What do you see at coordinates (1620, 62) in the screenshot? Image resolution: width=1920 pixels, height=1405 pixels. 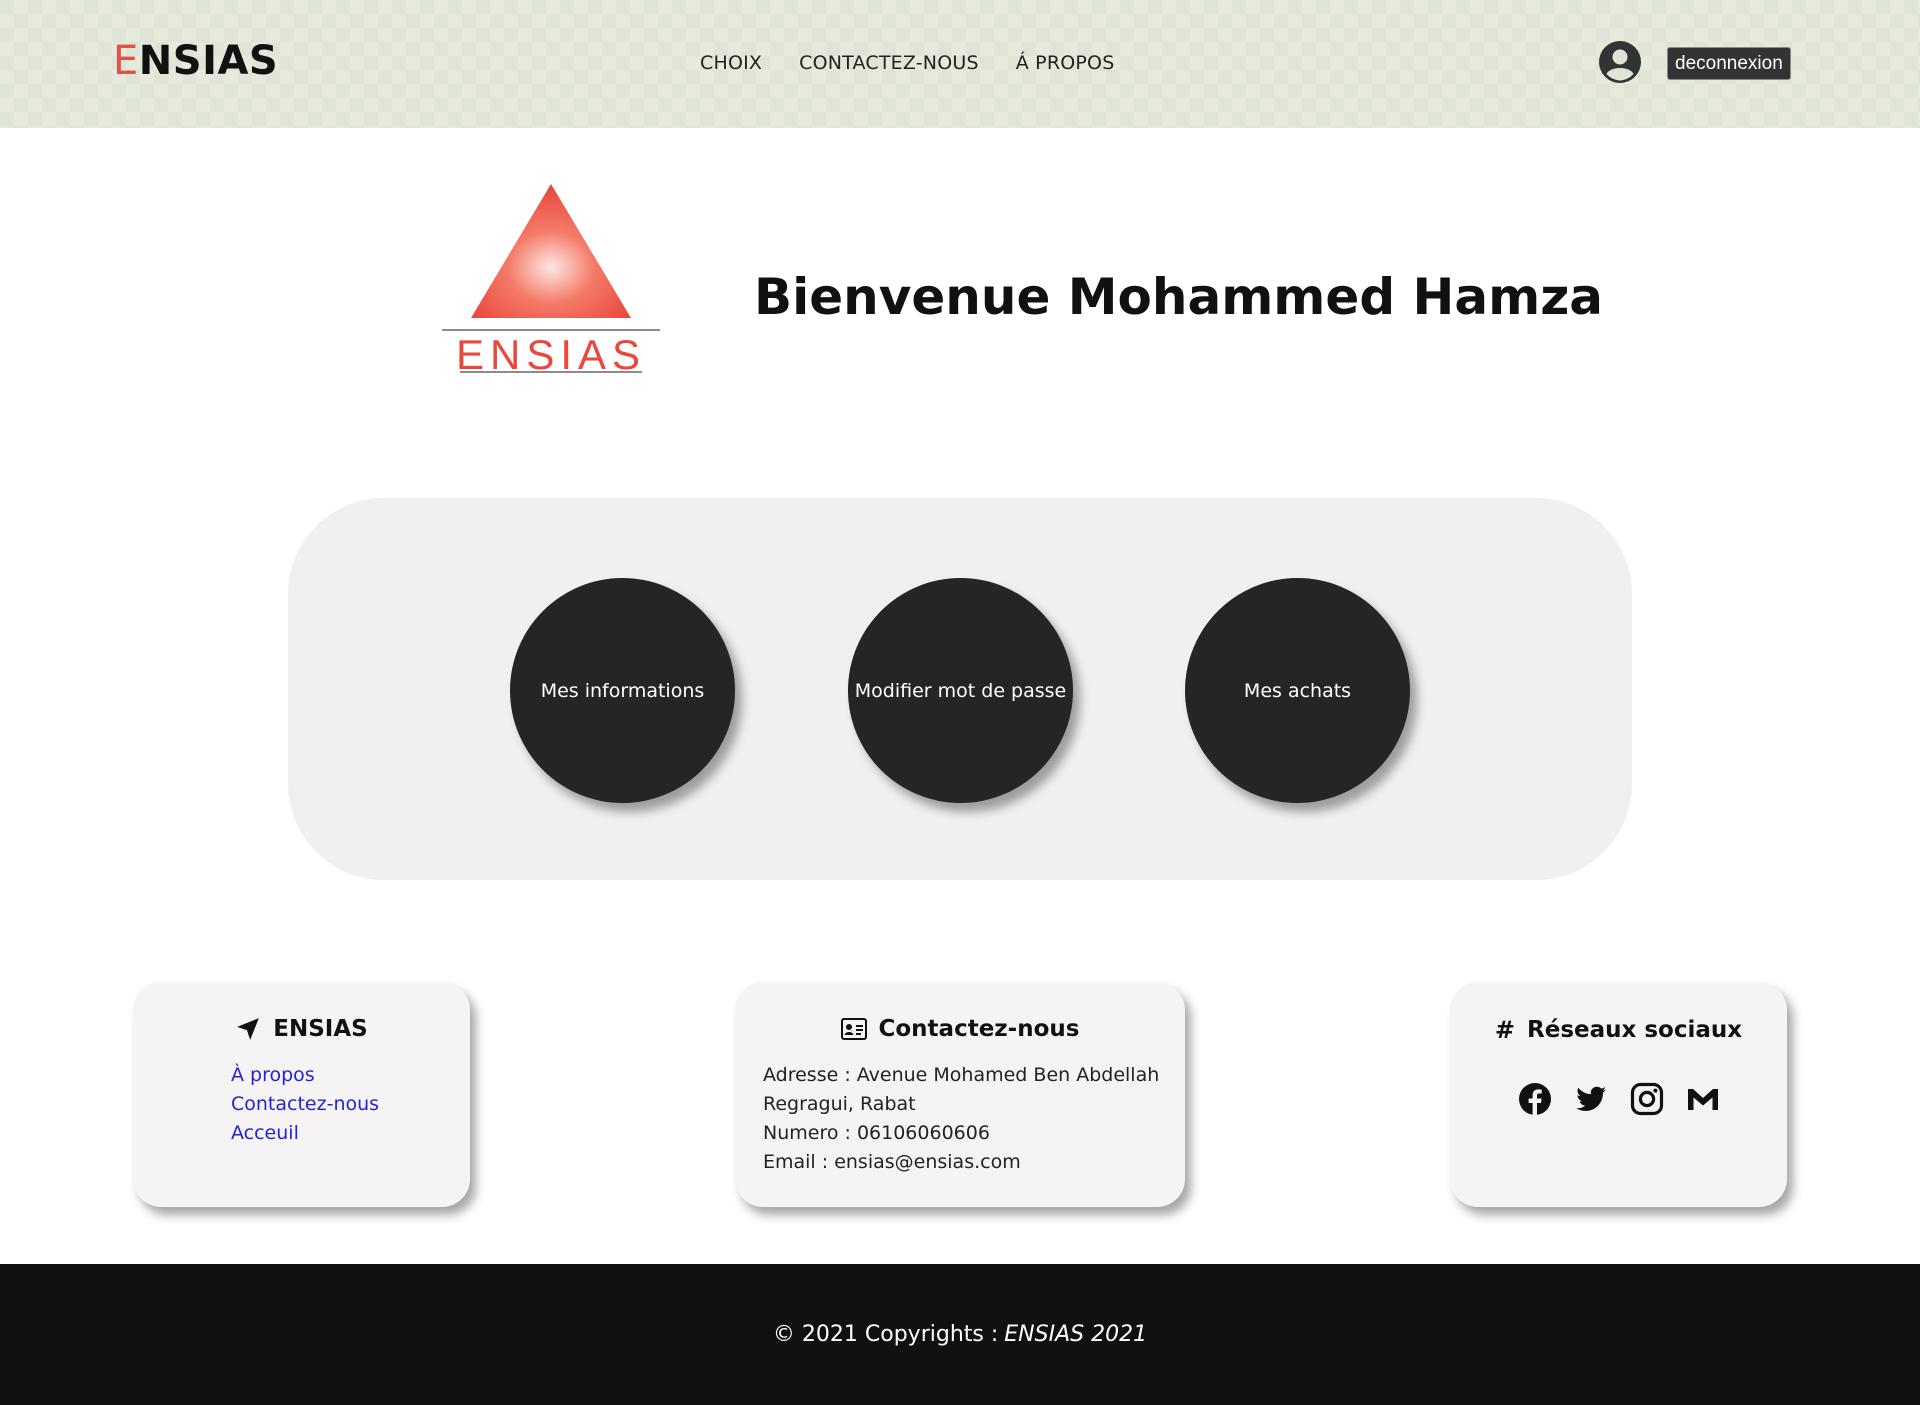 I see `user-avatar-icon` at bounding box center [1620, 62].